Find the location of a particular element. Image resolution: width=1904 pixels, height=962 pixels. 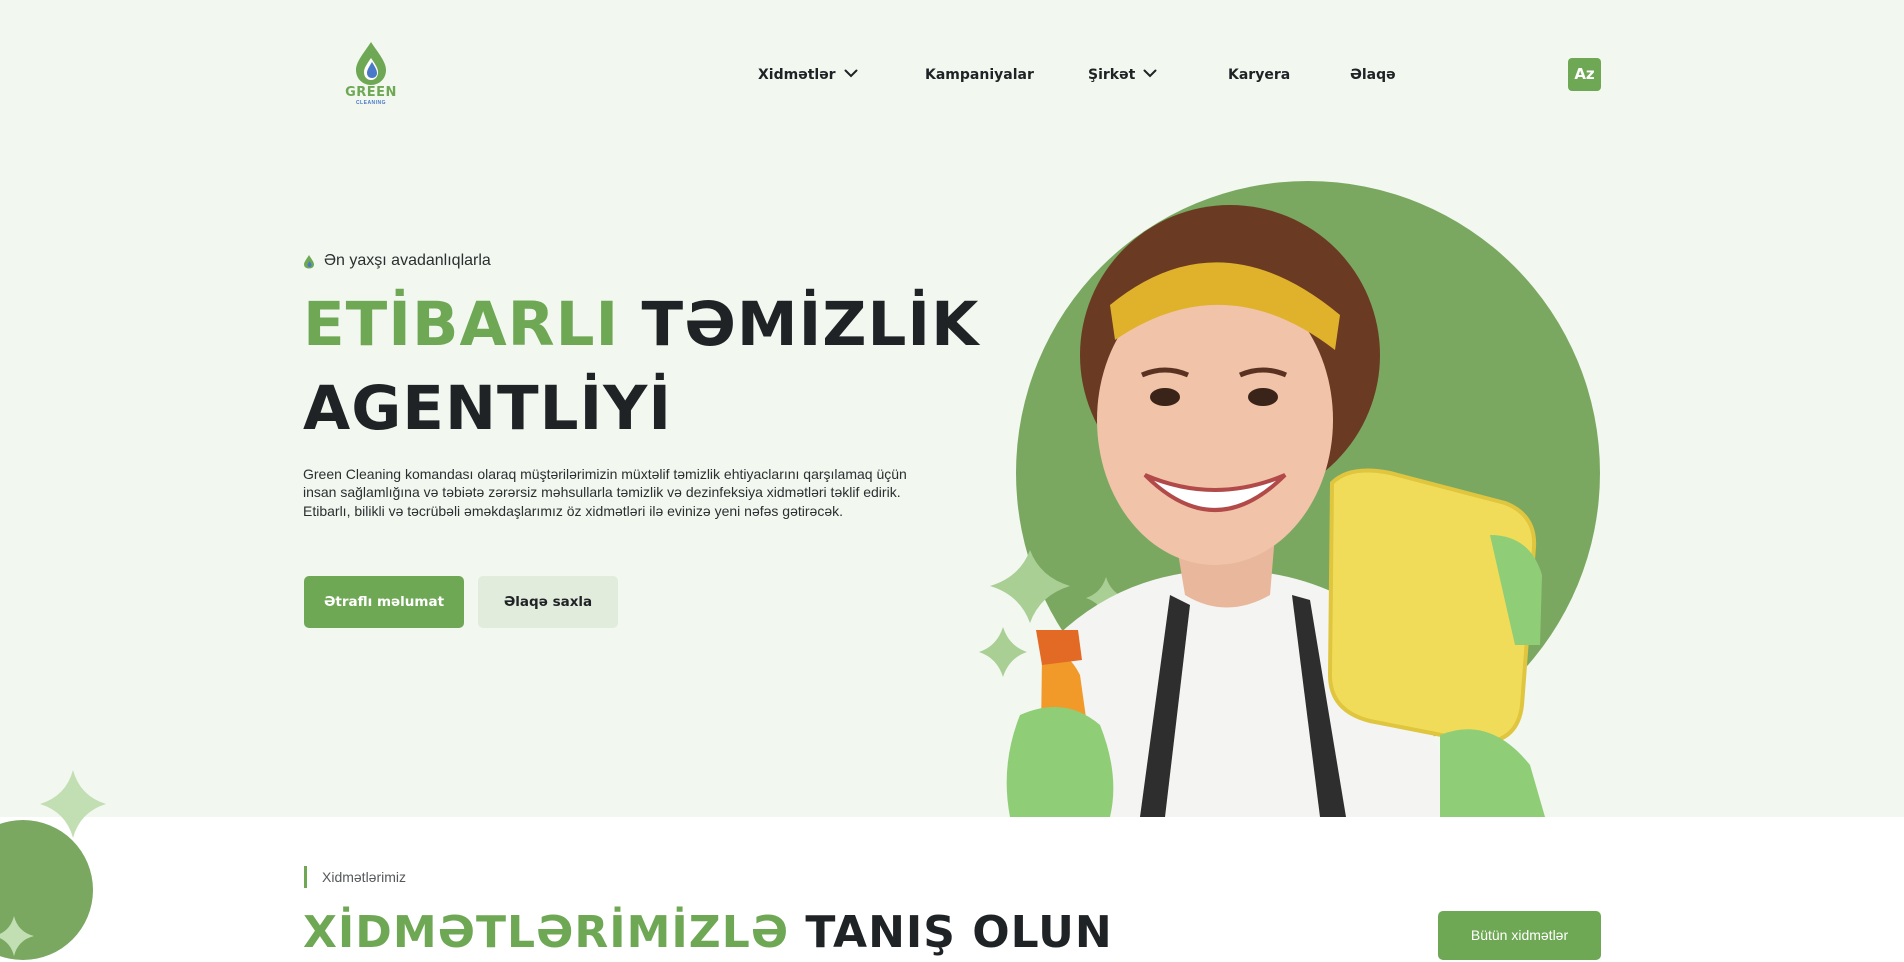

nav-item-contact: Əlaqə is located at coordinates (1373, 75).